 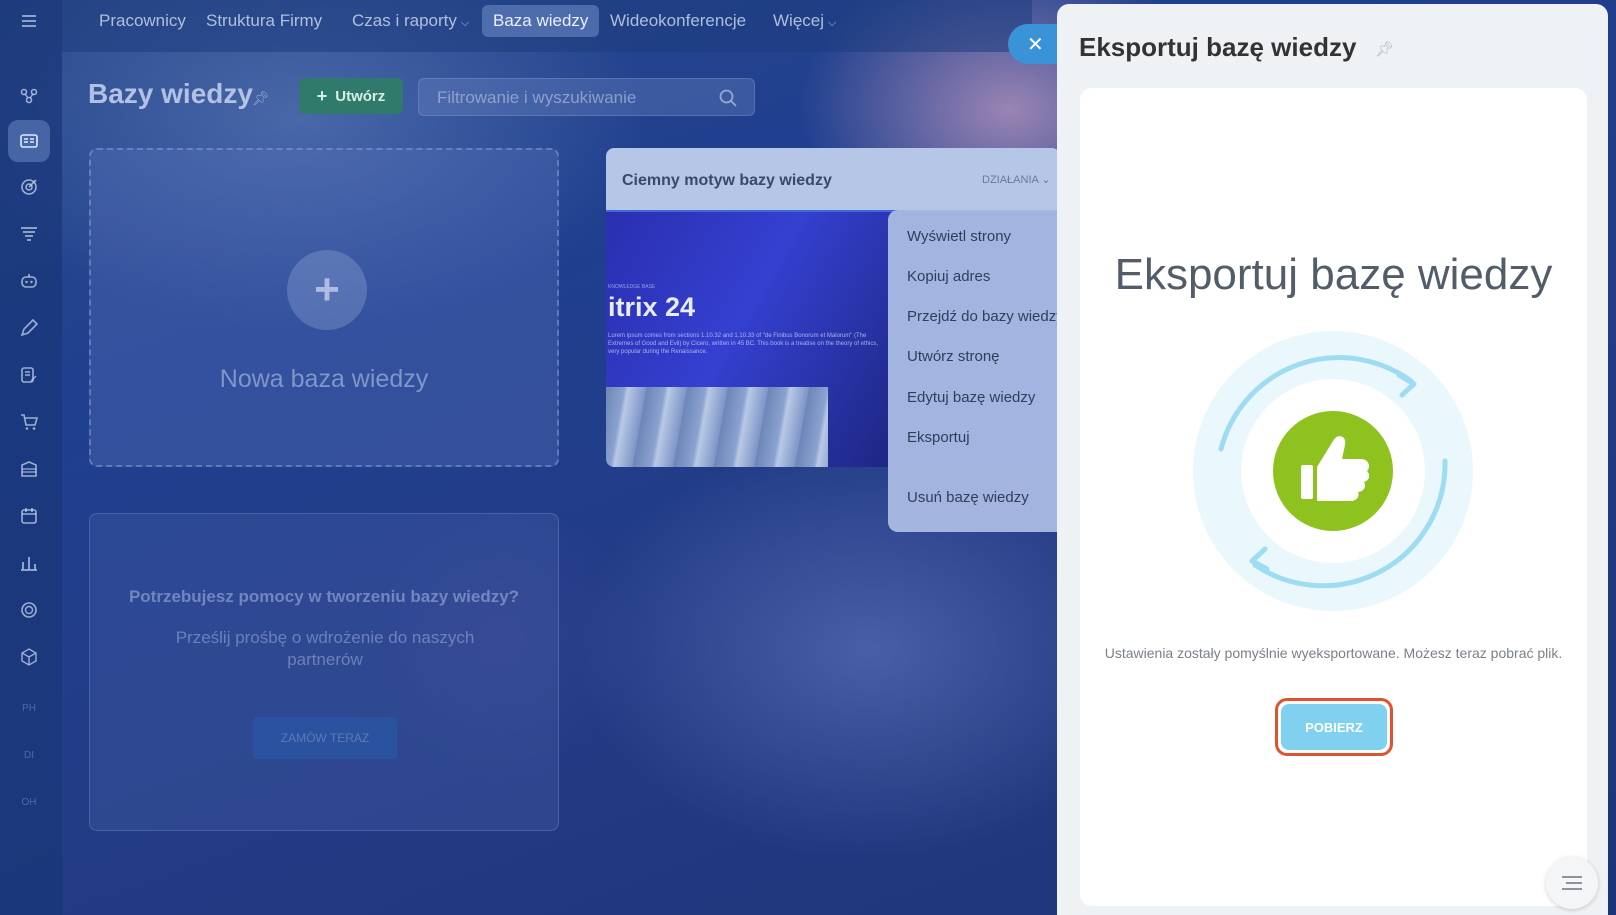 I want to click on nav-item-czas: Czas i raporty ⌵, so click(x=410, y=21).